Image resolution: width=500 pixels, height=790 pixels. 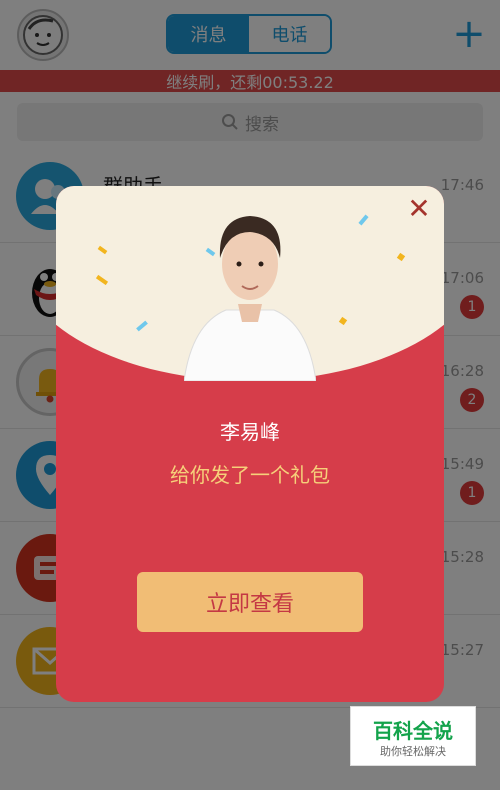 I want to click on view-now-button: 立即查看, so click(x=250, y=602).